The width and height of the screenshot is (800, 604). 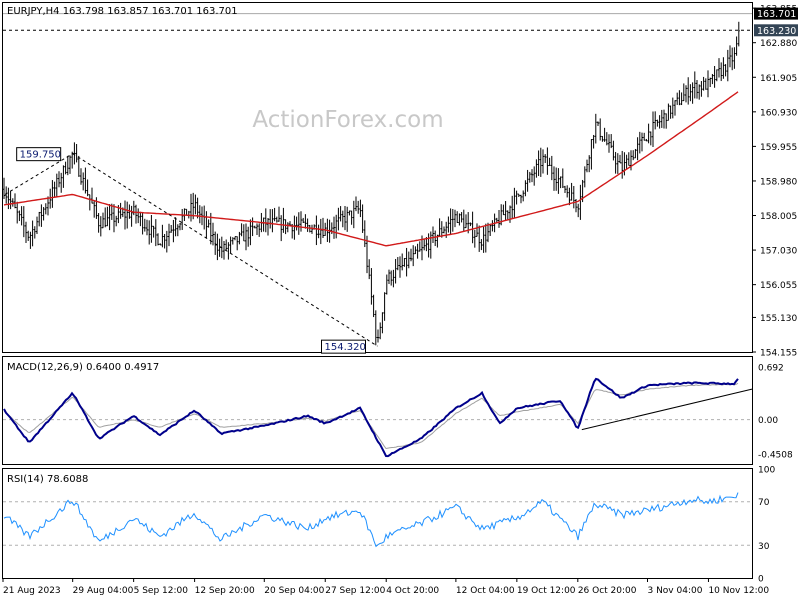 What do you see at coordinates (674, 591) in the screenshot?
I see `x-tick-label: 3 Nov 04:00` at bounding box center [674, 591].